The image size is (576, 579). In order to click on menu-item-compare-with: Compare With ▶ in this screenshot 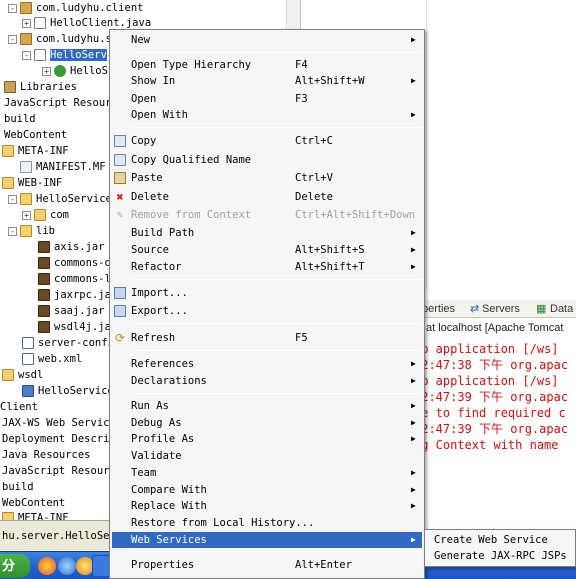, I will do `click(267, 490)`.